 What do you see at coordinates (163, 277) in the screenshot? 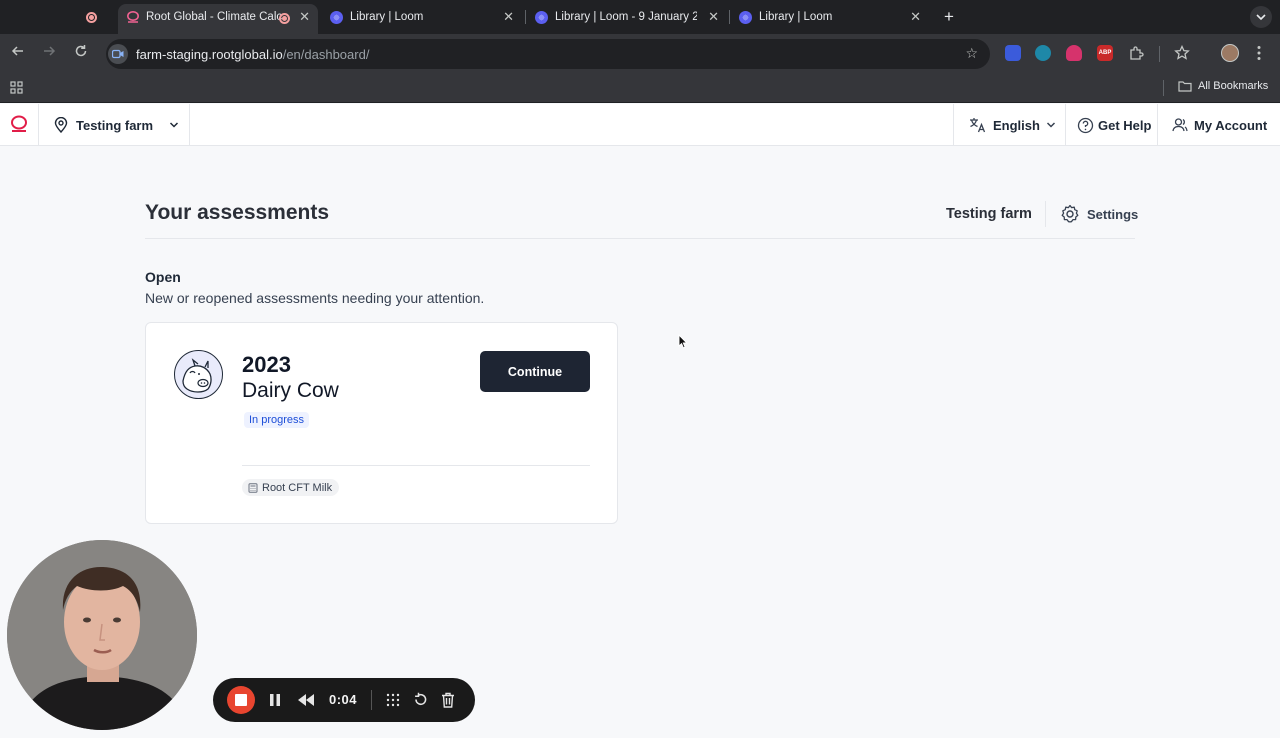
I see `section-title-open: Open` at bounding box center [163, 277].